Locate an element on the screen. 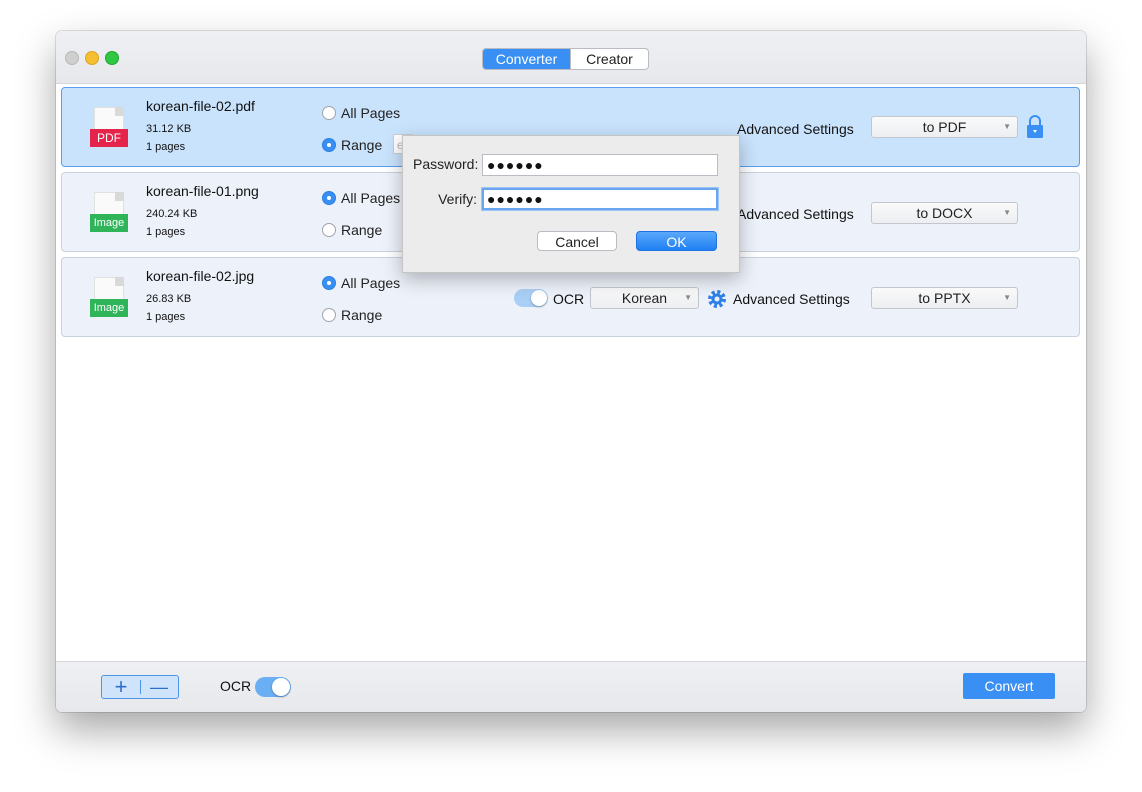 This screenshot has width=1142, height=792. file-size: 240.24 KB is located at coordinates (172, 214).